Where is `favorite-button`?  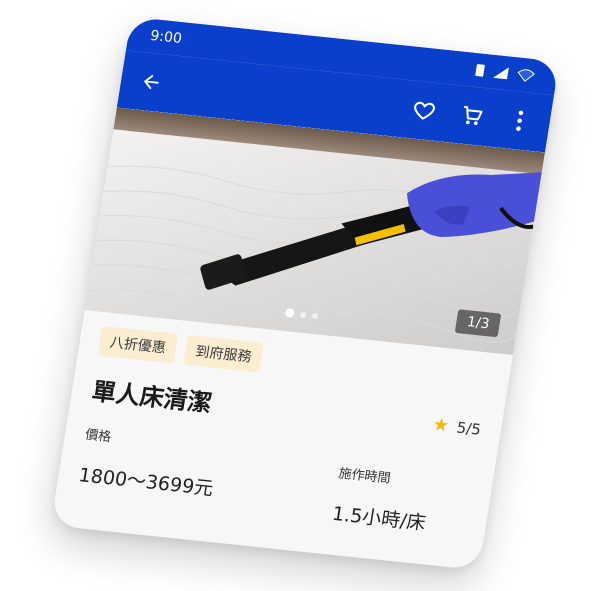 favorite-button is located at coordinates (424, 110).